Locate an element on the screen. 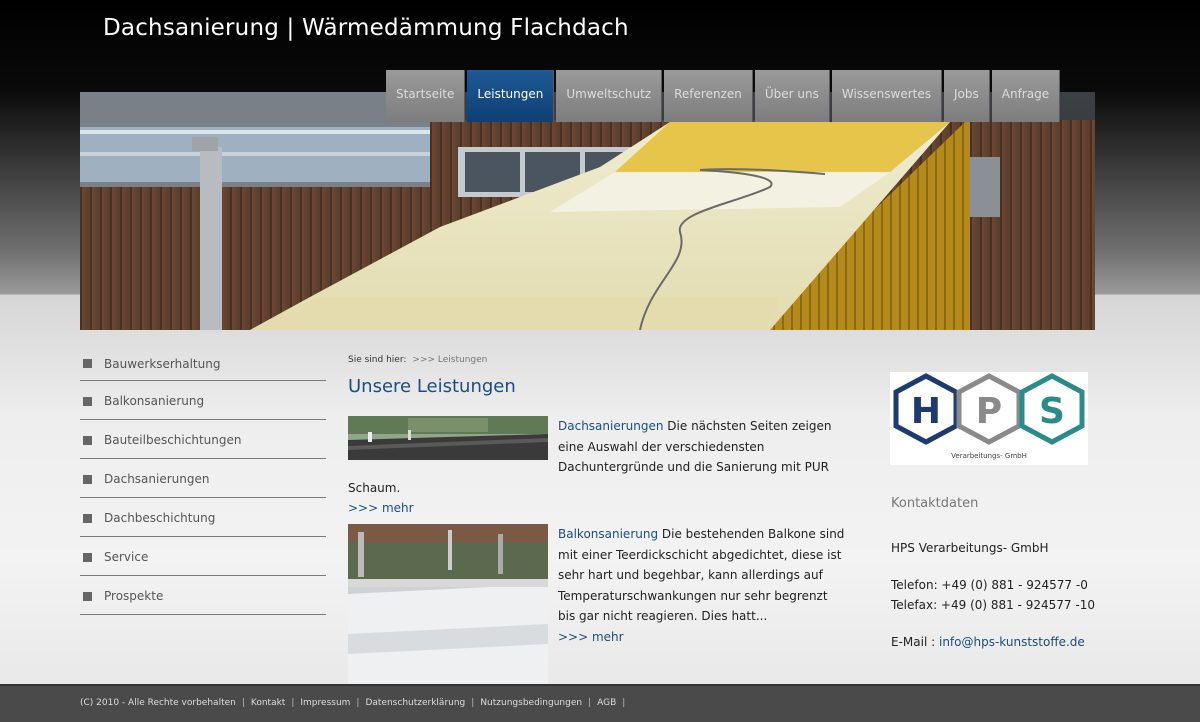  hps-logo: H P S Verarbeitungs- GmbH is located at coordinates (989, 418).